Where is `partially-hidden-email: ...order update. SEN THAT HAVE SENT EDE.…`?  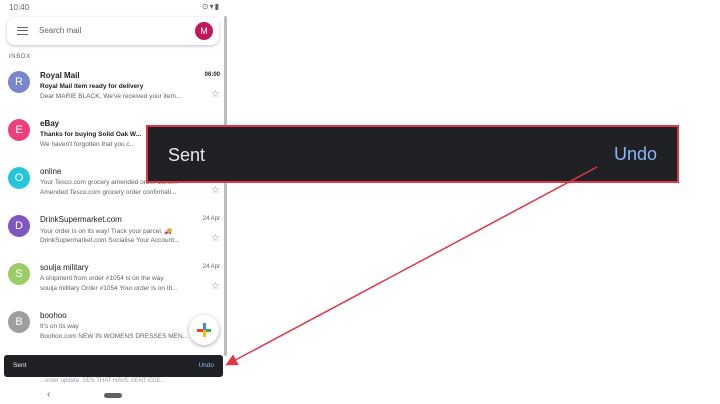
partially-hidden-email: ...order update. SEN THAT HAVE SENT EDE.… is located at coordinates (103, 381).